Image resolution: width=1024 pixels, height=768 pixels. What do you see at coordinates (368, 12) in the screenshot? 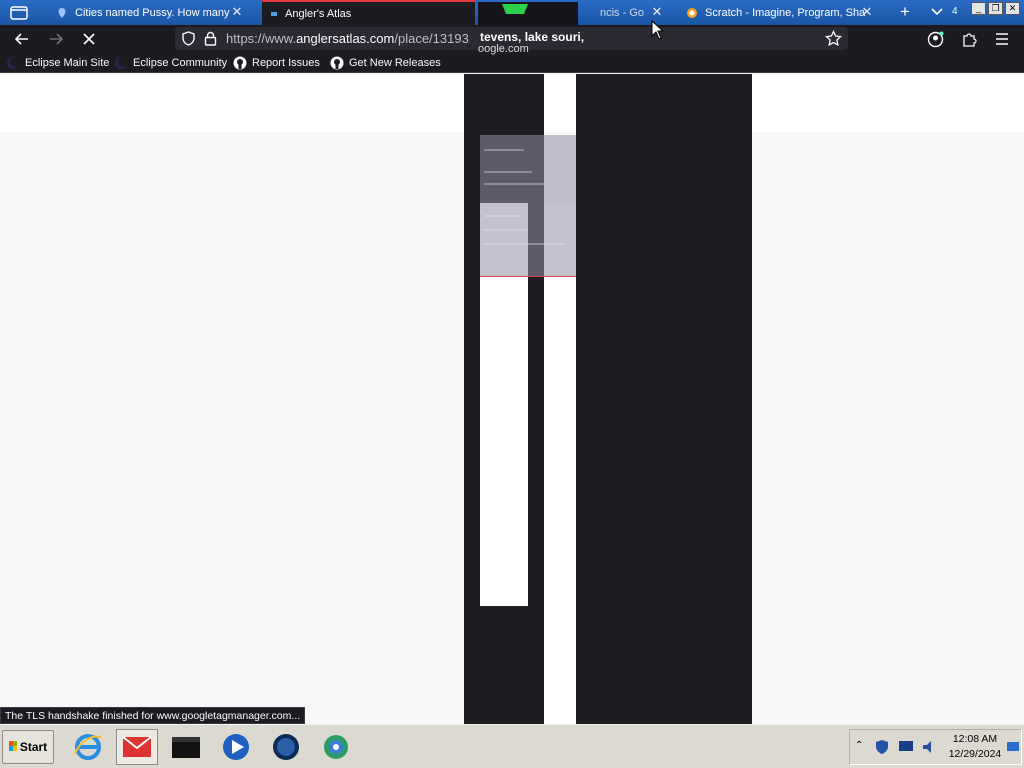
I see `tab-anglers-atlas: Angler's Atlas` at bounding box center [368, 12].